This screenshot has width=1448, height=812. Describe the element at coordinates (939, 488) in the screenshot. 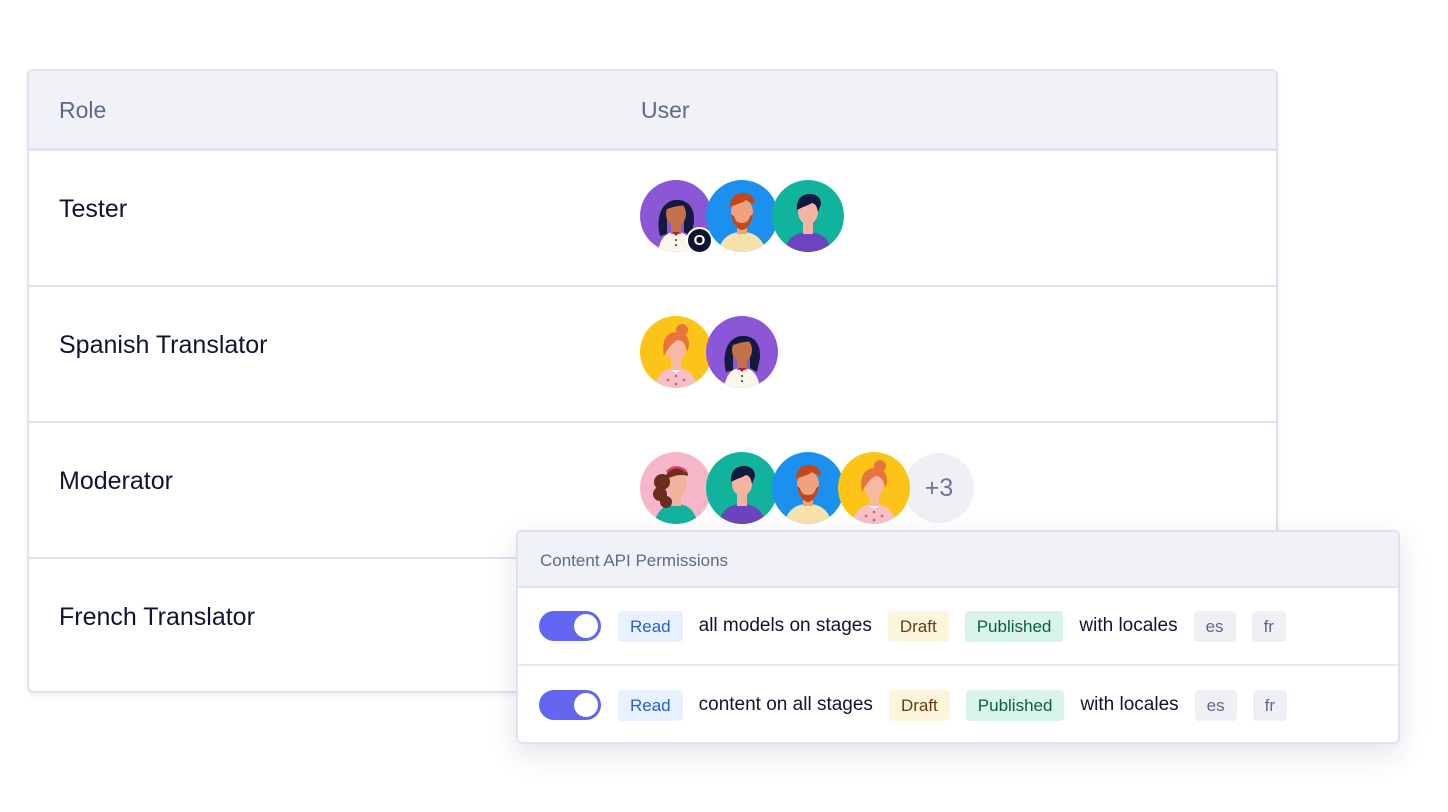

I see `more-users-count: +3` at that location.